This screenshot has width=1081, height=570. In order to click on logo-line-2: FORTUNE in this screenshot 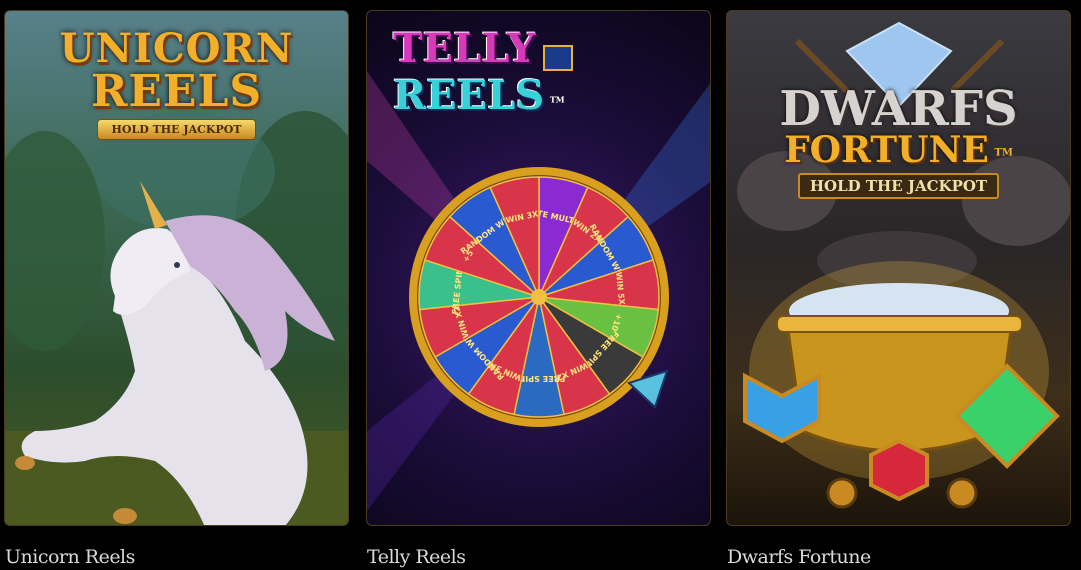, I will do `click(886, 150)`.